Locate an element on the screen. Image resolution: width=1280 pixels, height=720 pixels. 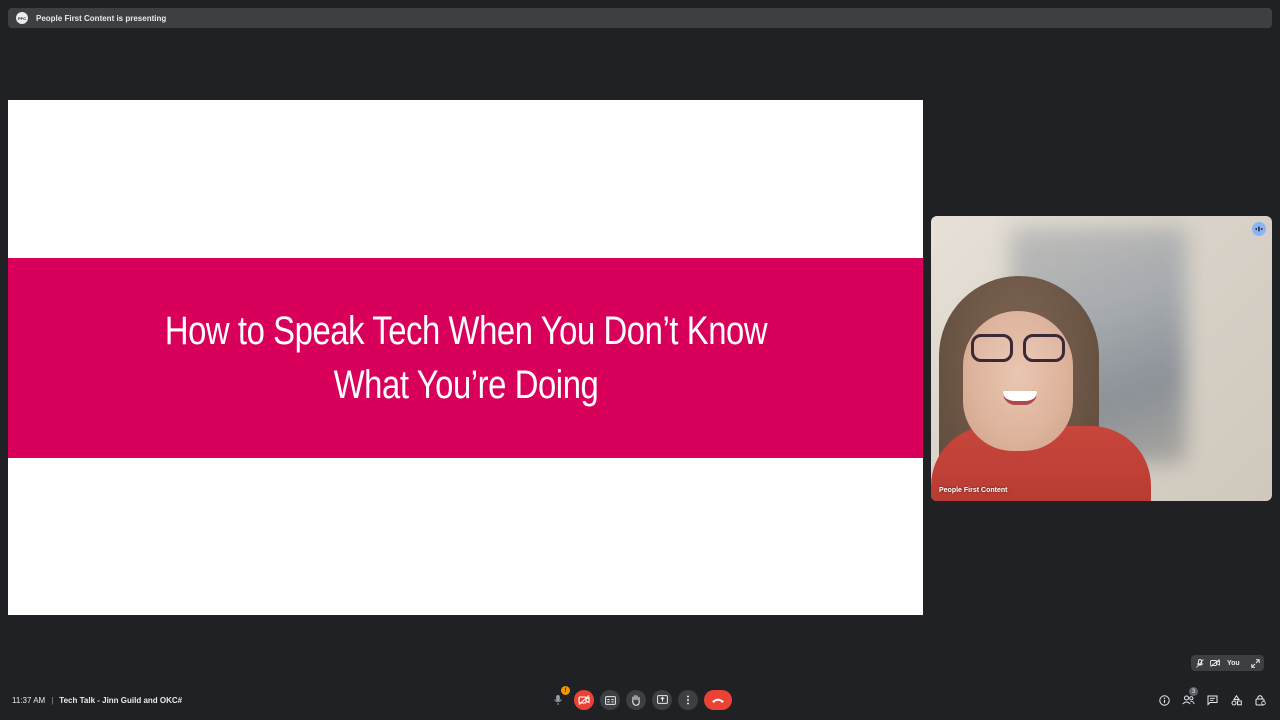
host-controls-button is located at coordinates (1260, 700).